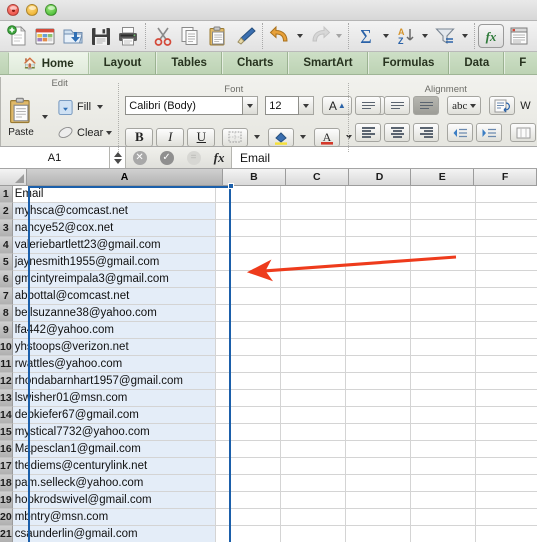 This screenshot has height=542, width=537. Describe the element at coordinates (313, 245) in the screenshot. I see `cell-c4` at that location.